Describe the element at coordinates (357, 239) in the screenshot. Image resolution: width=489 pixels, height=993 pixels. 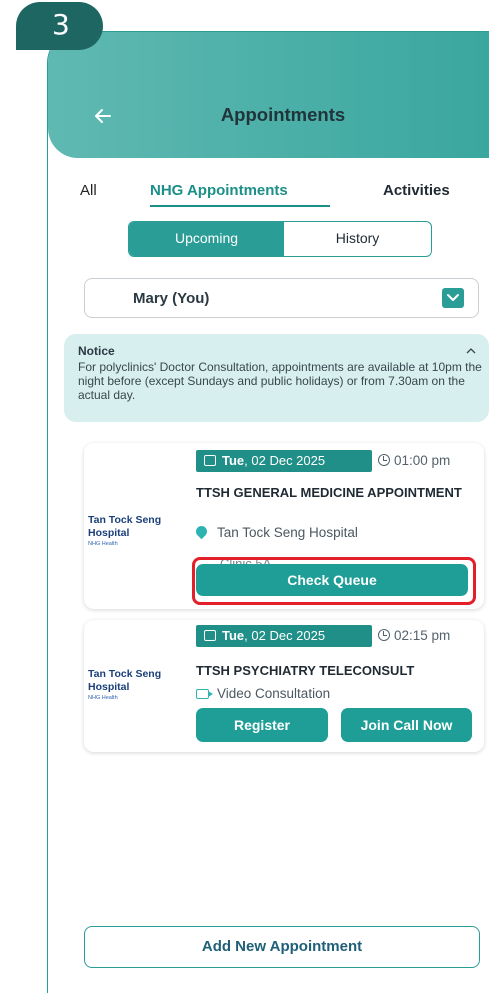
I see `segment-history: History` at that location.